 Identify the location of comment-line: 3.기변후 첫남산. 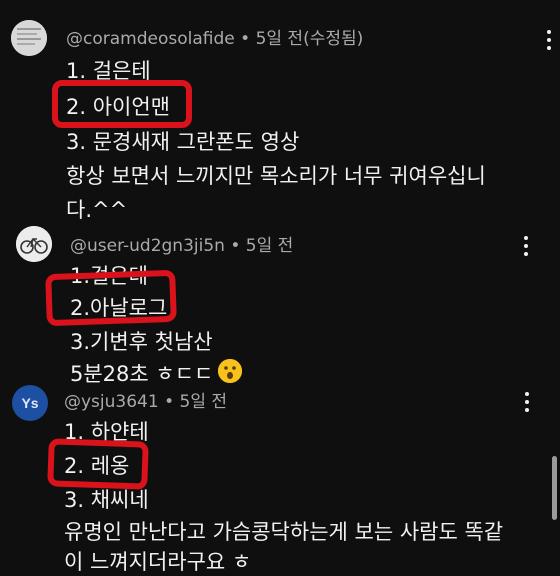
(141, 342).